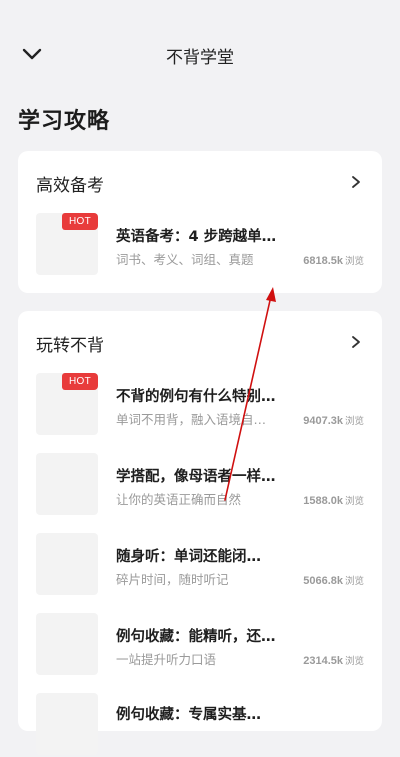  What do you see at coordinates (333, 261) in the screenshot?
I see `view-count: 6818.5k 浏览` at bounding box center [333, 261].